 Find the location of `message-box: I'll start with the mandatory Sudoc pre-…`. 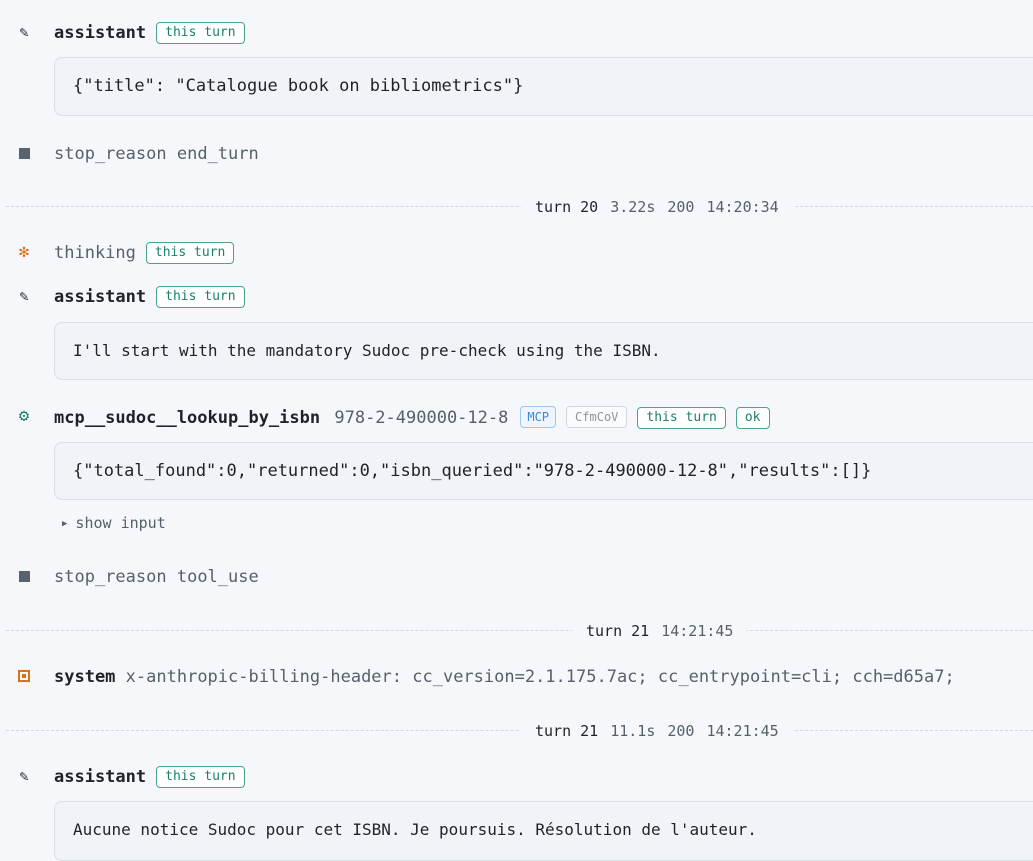

message-box: I'll start with the mandatory Sudoc pre-… is located at coordinates (543, 351).